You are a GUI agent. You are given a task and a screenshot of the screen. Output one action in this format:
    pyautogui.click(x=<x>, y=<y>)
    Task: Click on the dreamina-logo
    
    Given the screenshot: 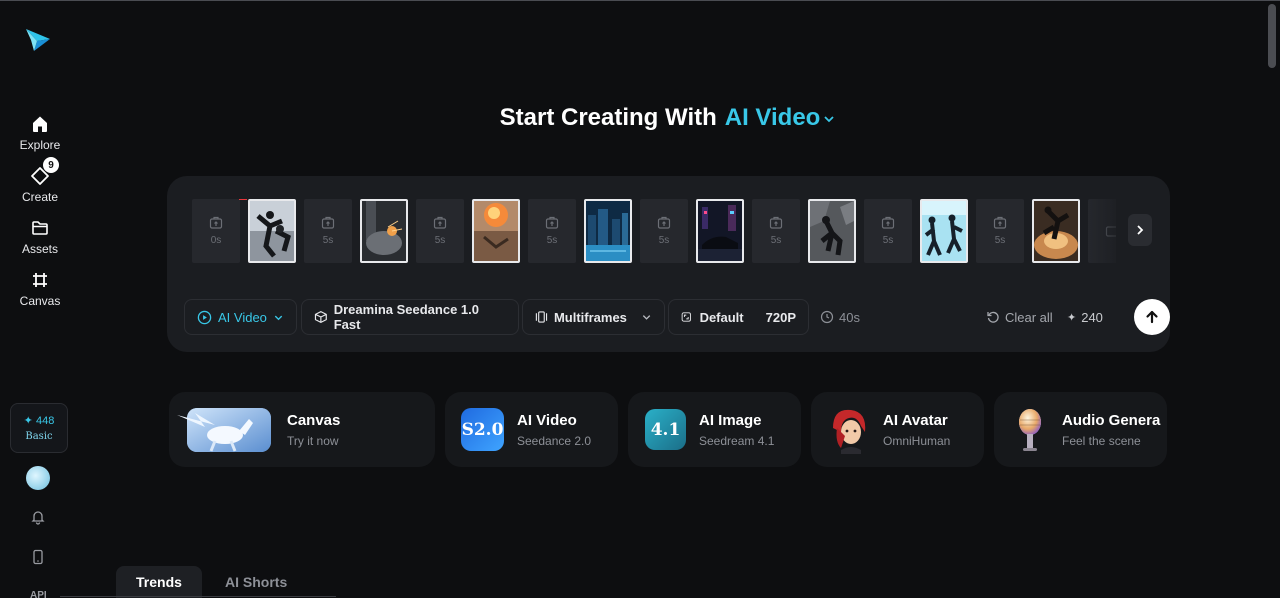 What is the action you would take?
    pyautogui.click(x=38, y=40)
    